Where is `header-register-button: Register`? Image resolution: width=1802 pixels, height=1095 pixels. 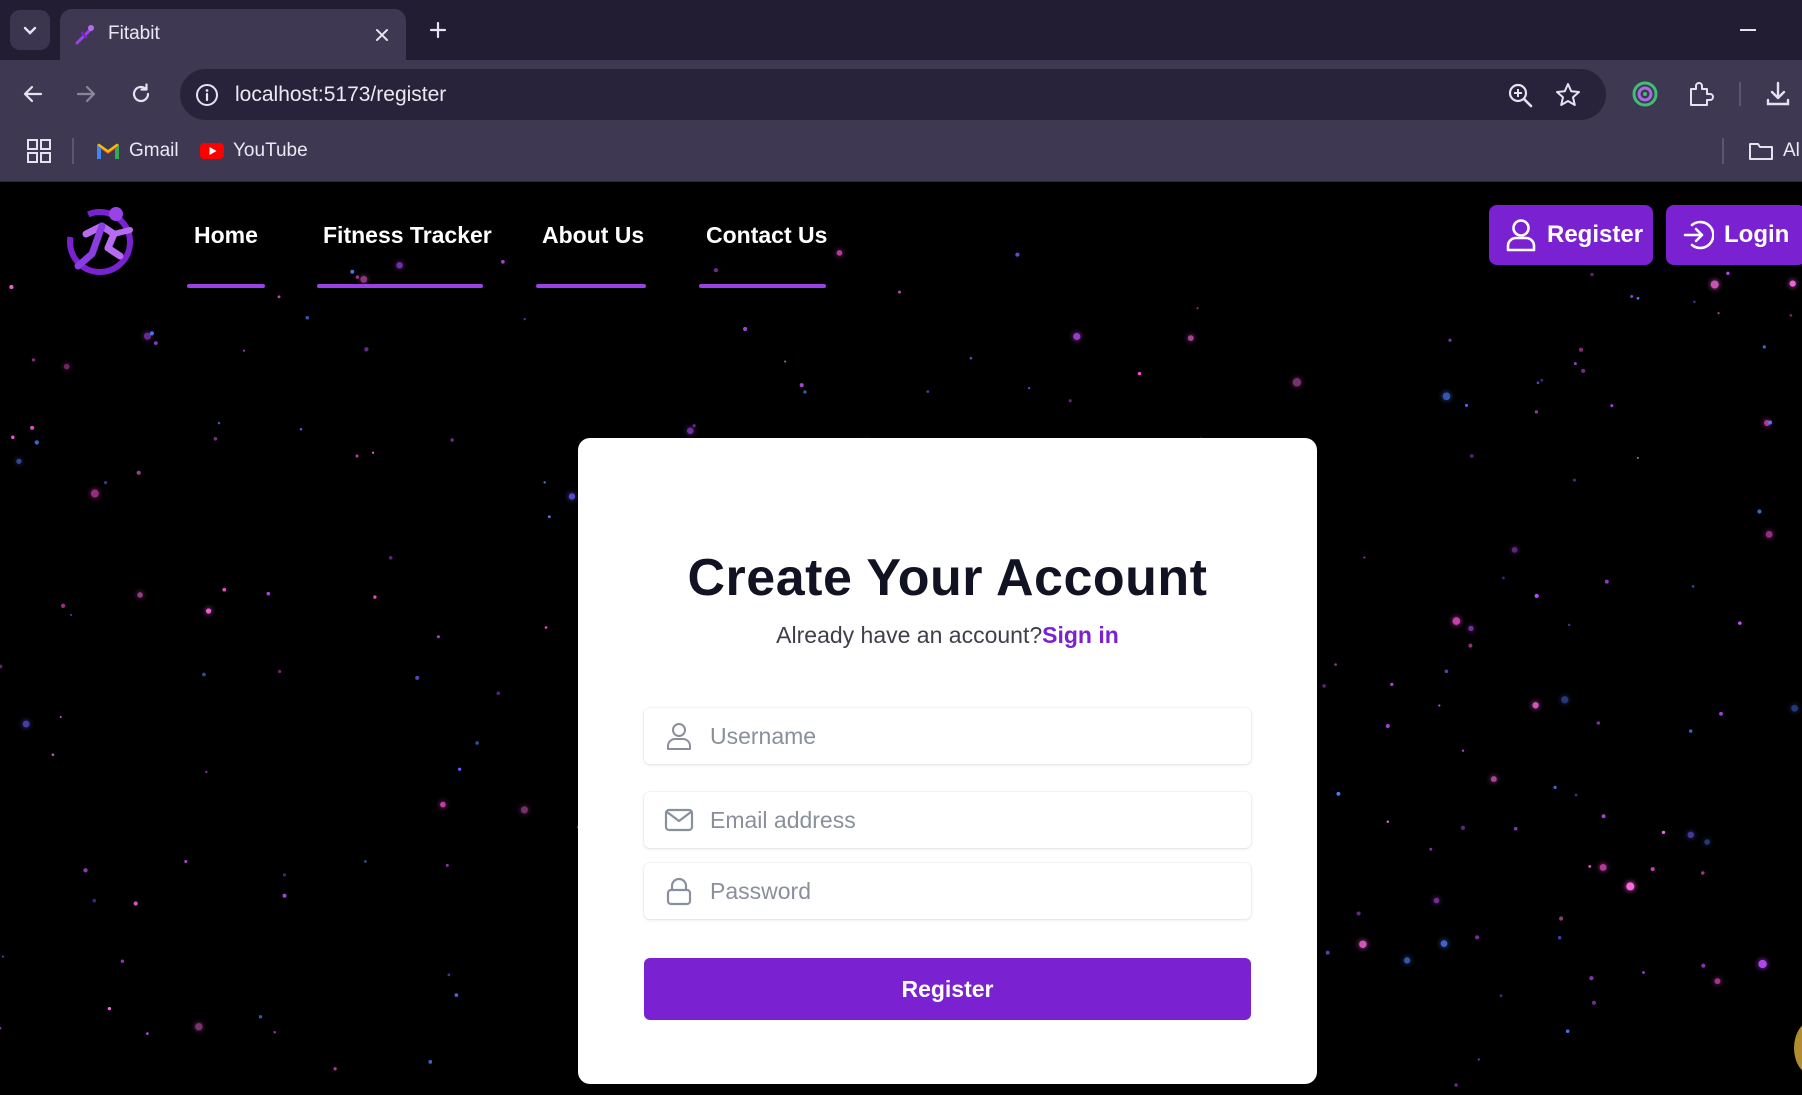
header-register-button: Register is located at coordinates (1571, 235).